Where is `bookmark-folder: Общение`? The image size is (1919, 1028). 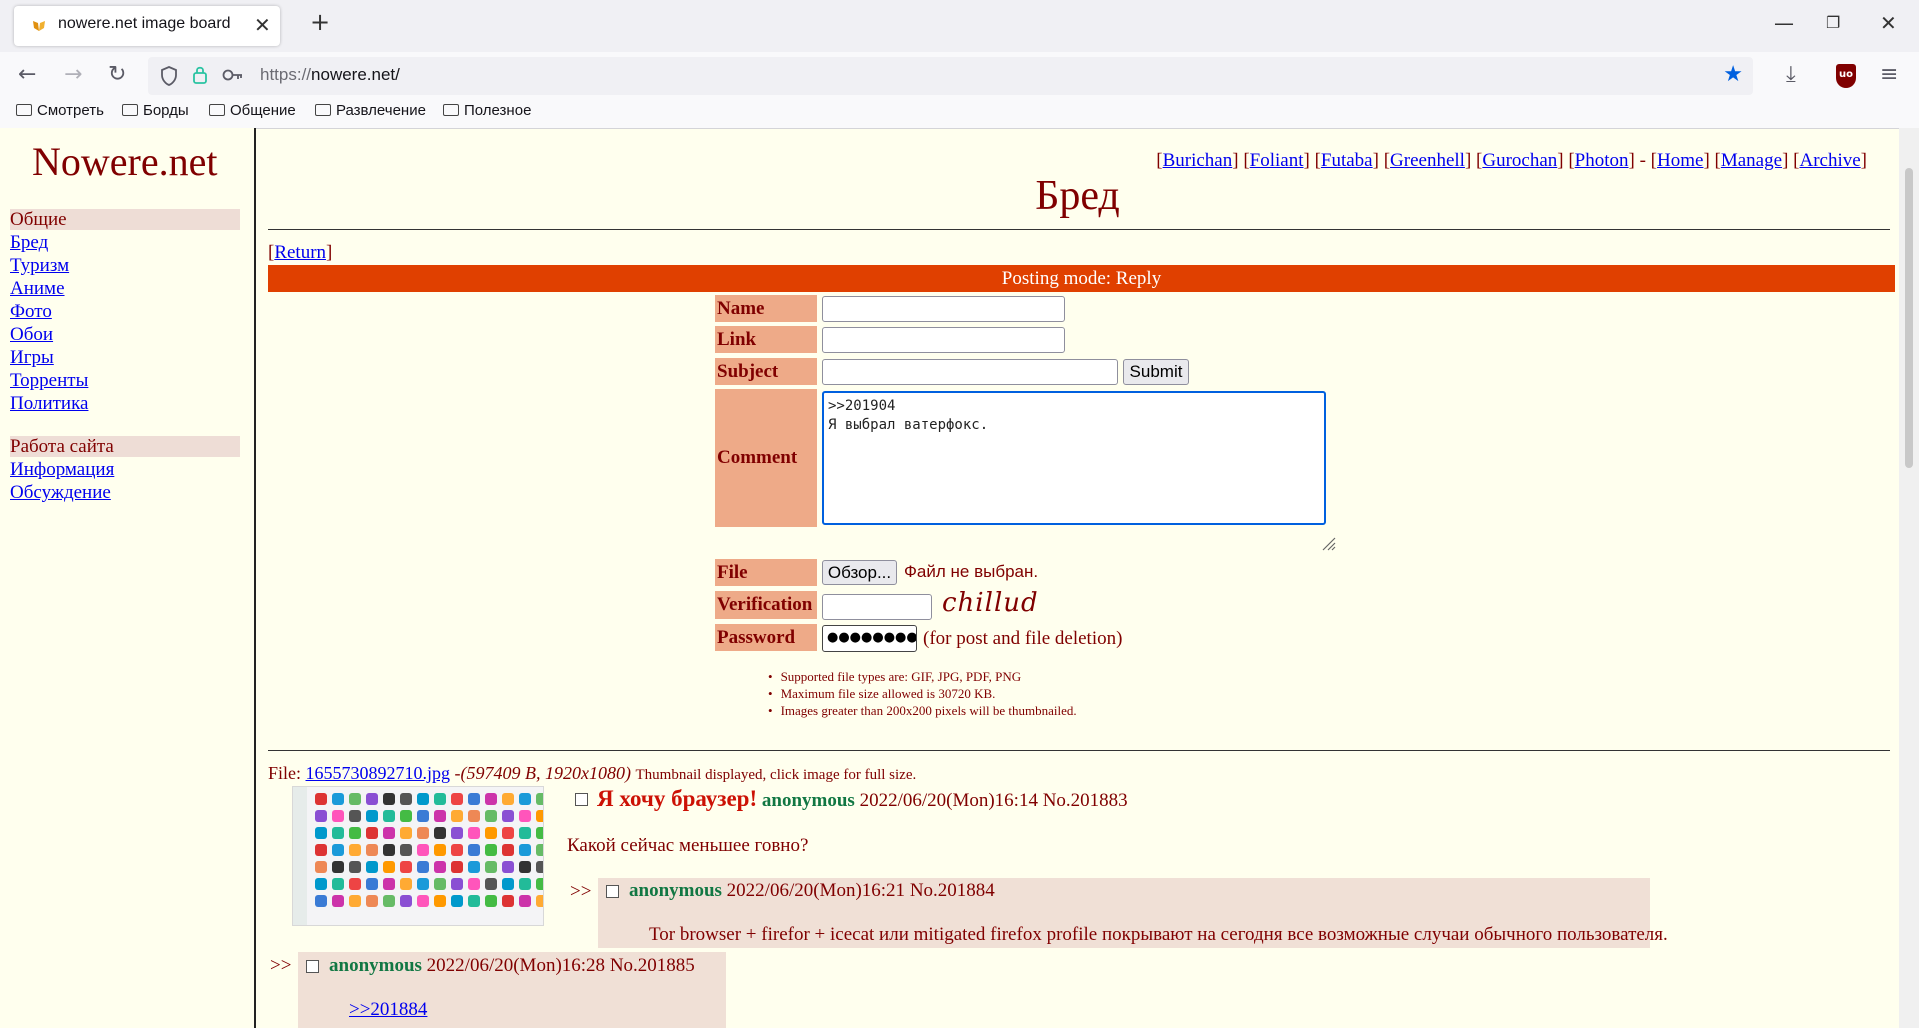
bookmark-folder: Общение is located at coordinates (252, 113).